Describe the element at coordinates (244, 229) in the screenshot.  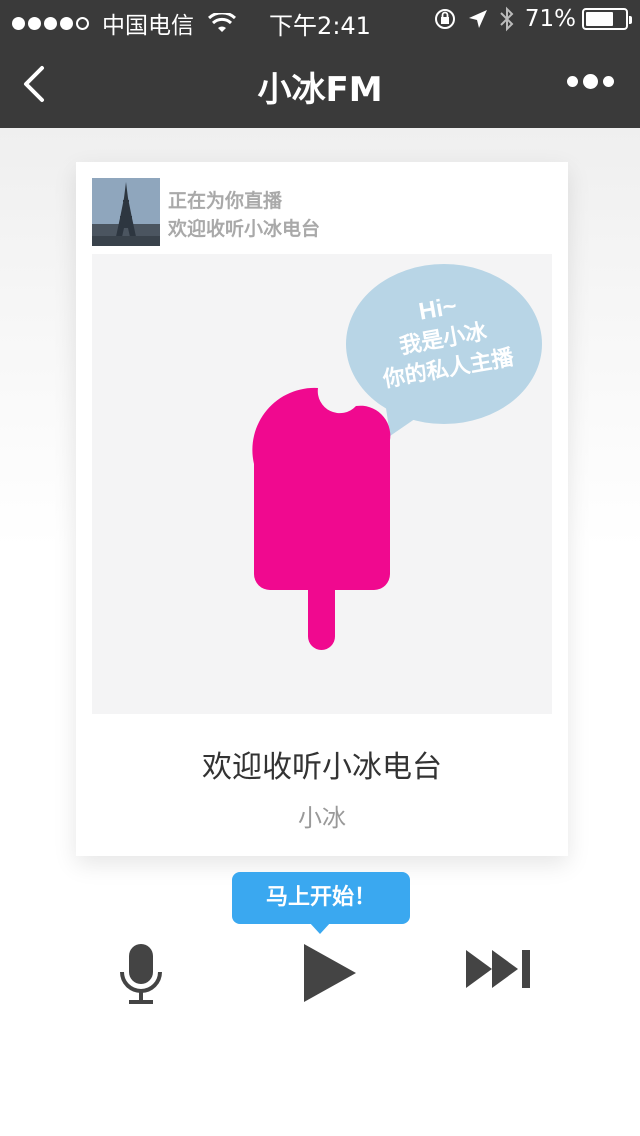
I see `station-name-text: 欢迎收听小冰电台` at that location.